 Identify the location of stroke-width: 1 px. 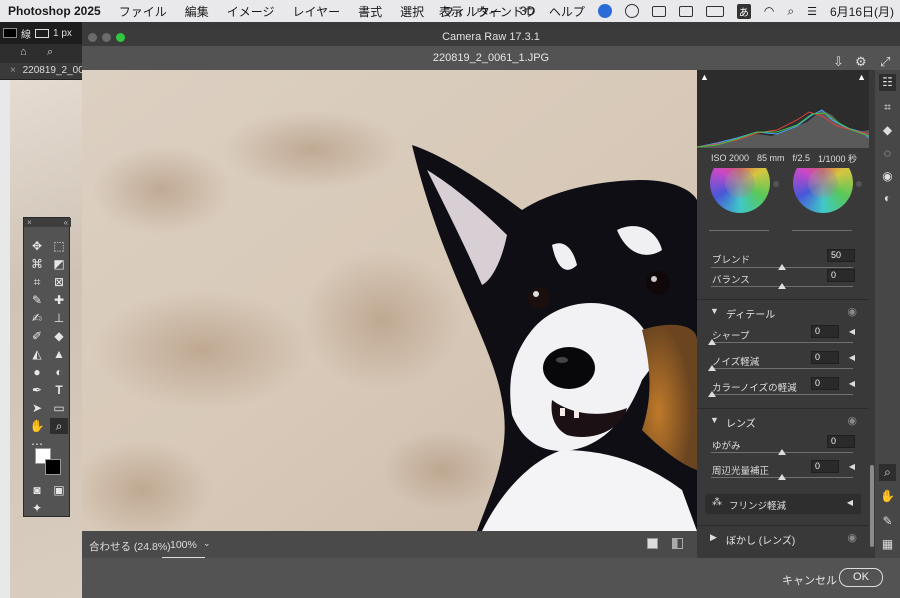
(62, 33).